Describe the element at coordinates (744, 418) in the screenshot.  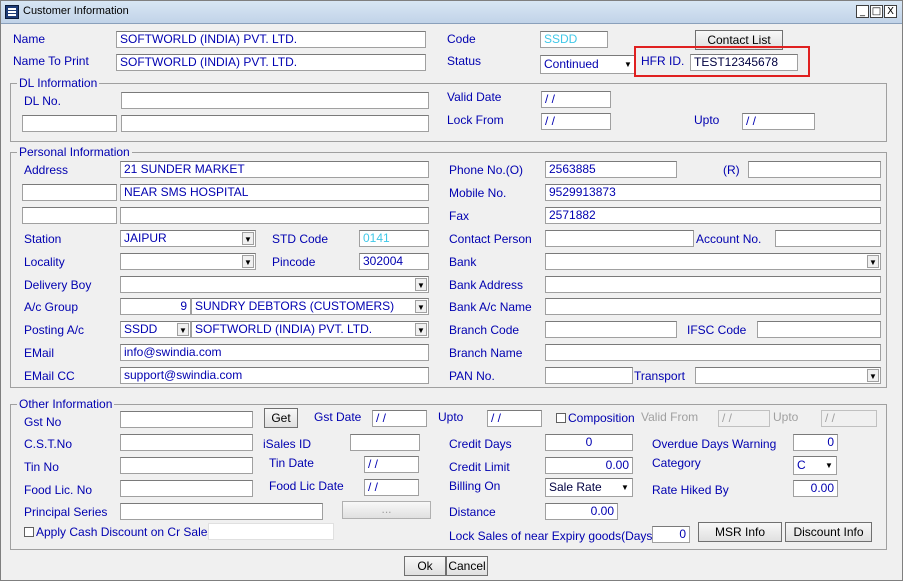
I see `valid-from-input: / /` at that location.